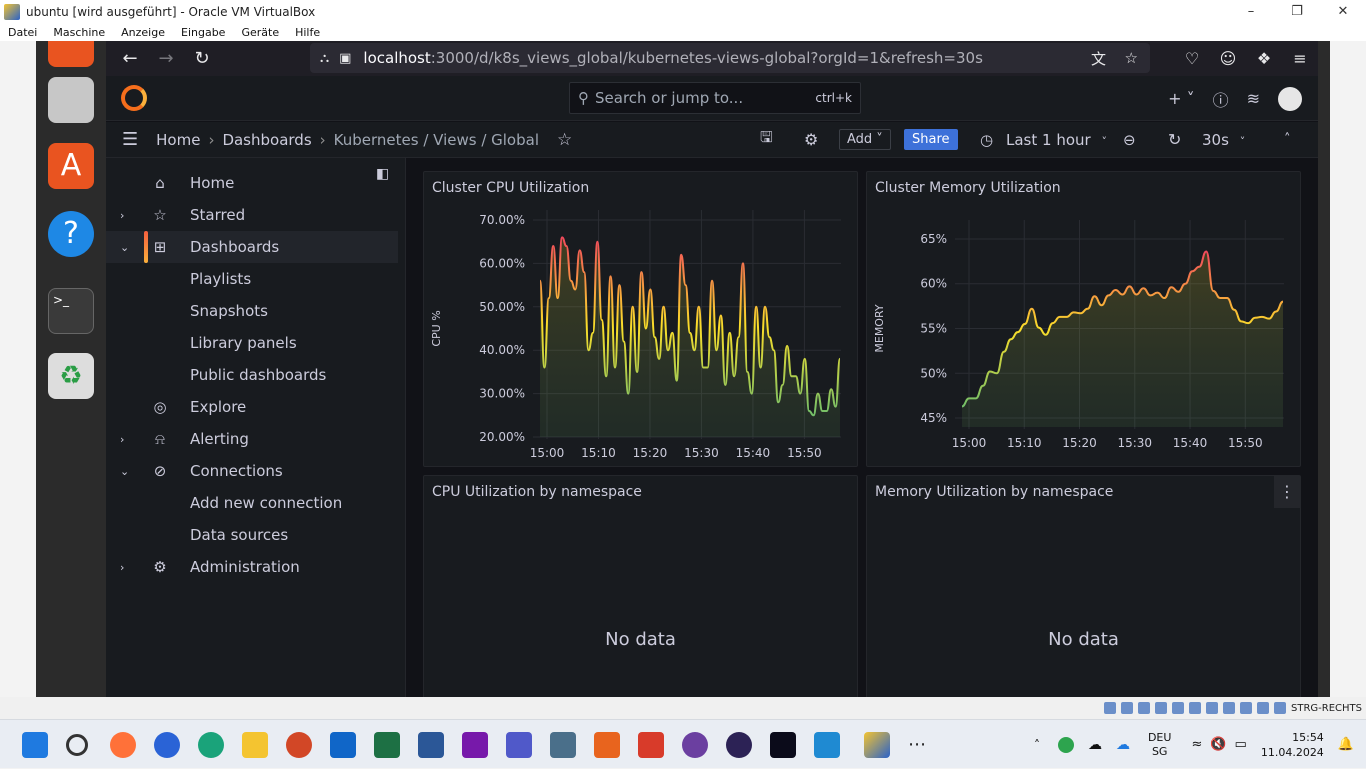 Image resolution: width=1366 pixels, height=769 pixels. What do you see at coordinates (783, 745) in the screenshot?
I see `intellij-icon` at bounding box center [783, 745].